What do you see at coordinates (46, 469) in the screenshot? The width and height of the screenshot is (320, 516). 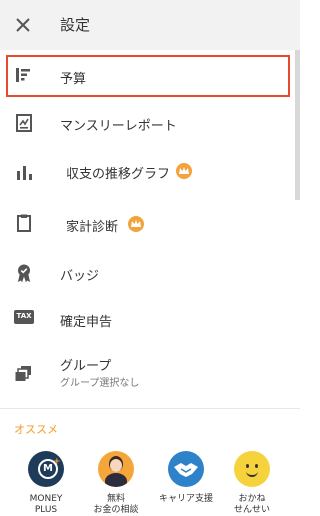 I see `money-plus-icon: M +` at bounding box center [46, 469].